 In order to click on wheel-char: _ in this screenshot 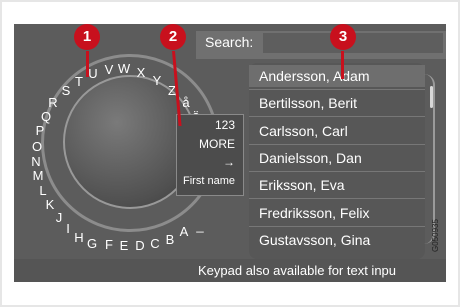, I will do `click(200, 225)`.